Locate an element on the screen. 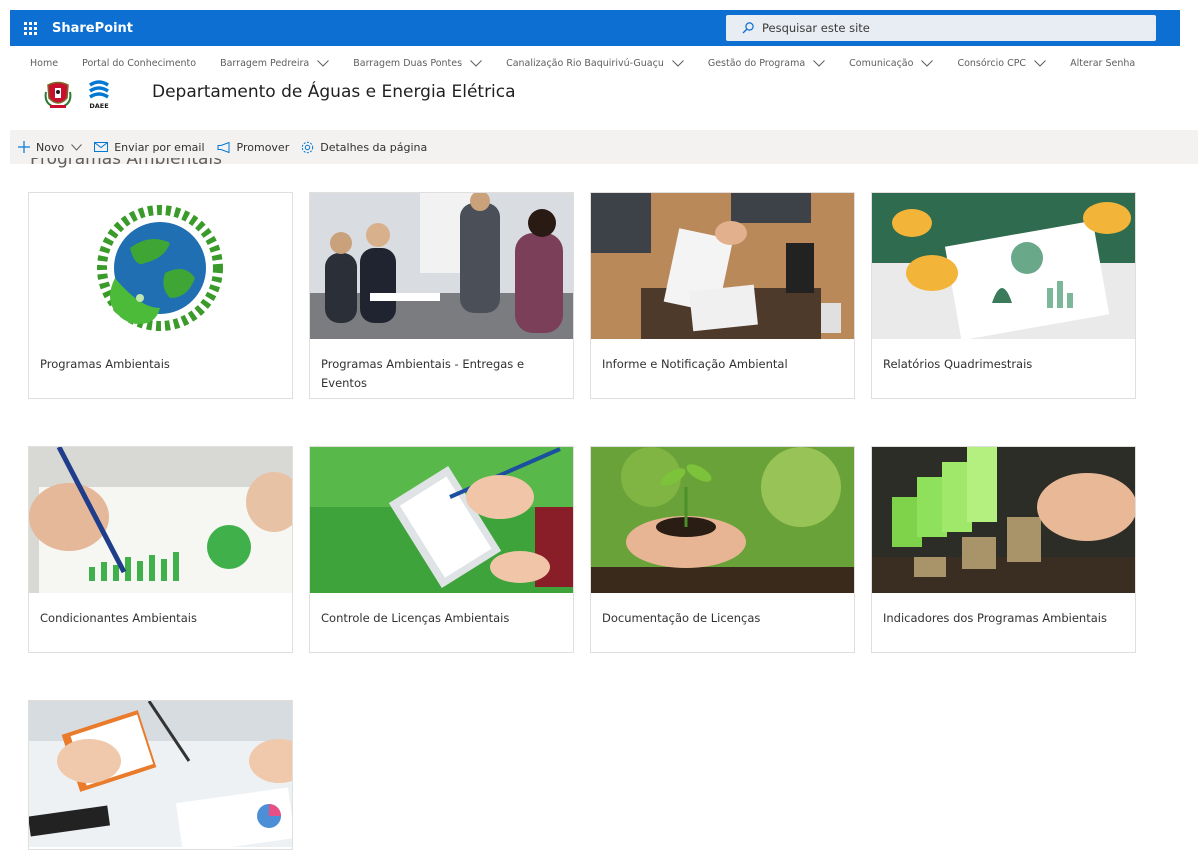 The height and width of the screenshot is (850, 1198). page-details-label: Detalhes da página is located at coordinates (374, 147).